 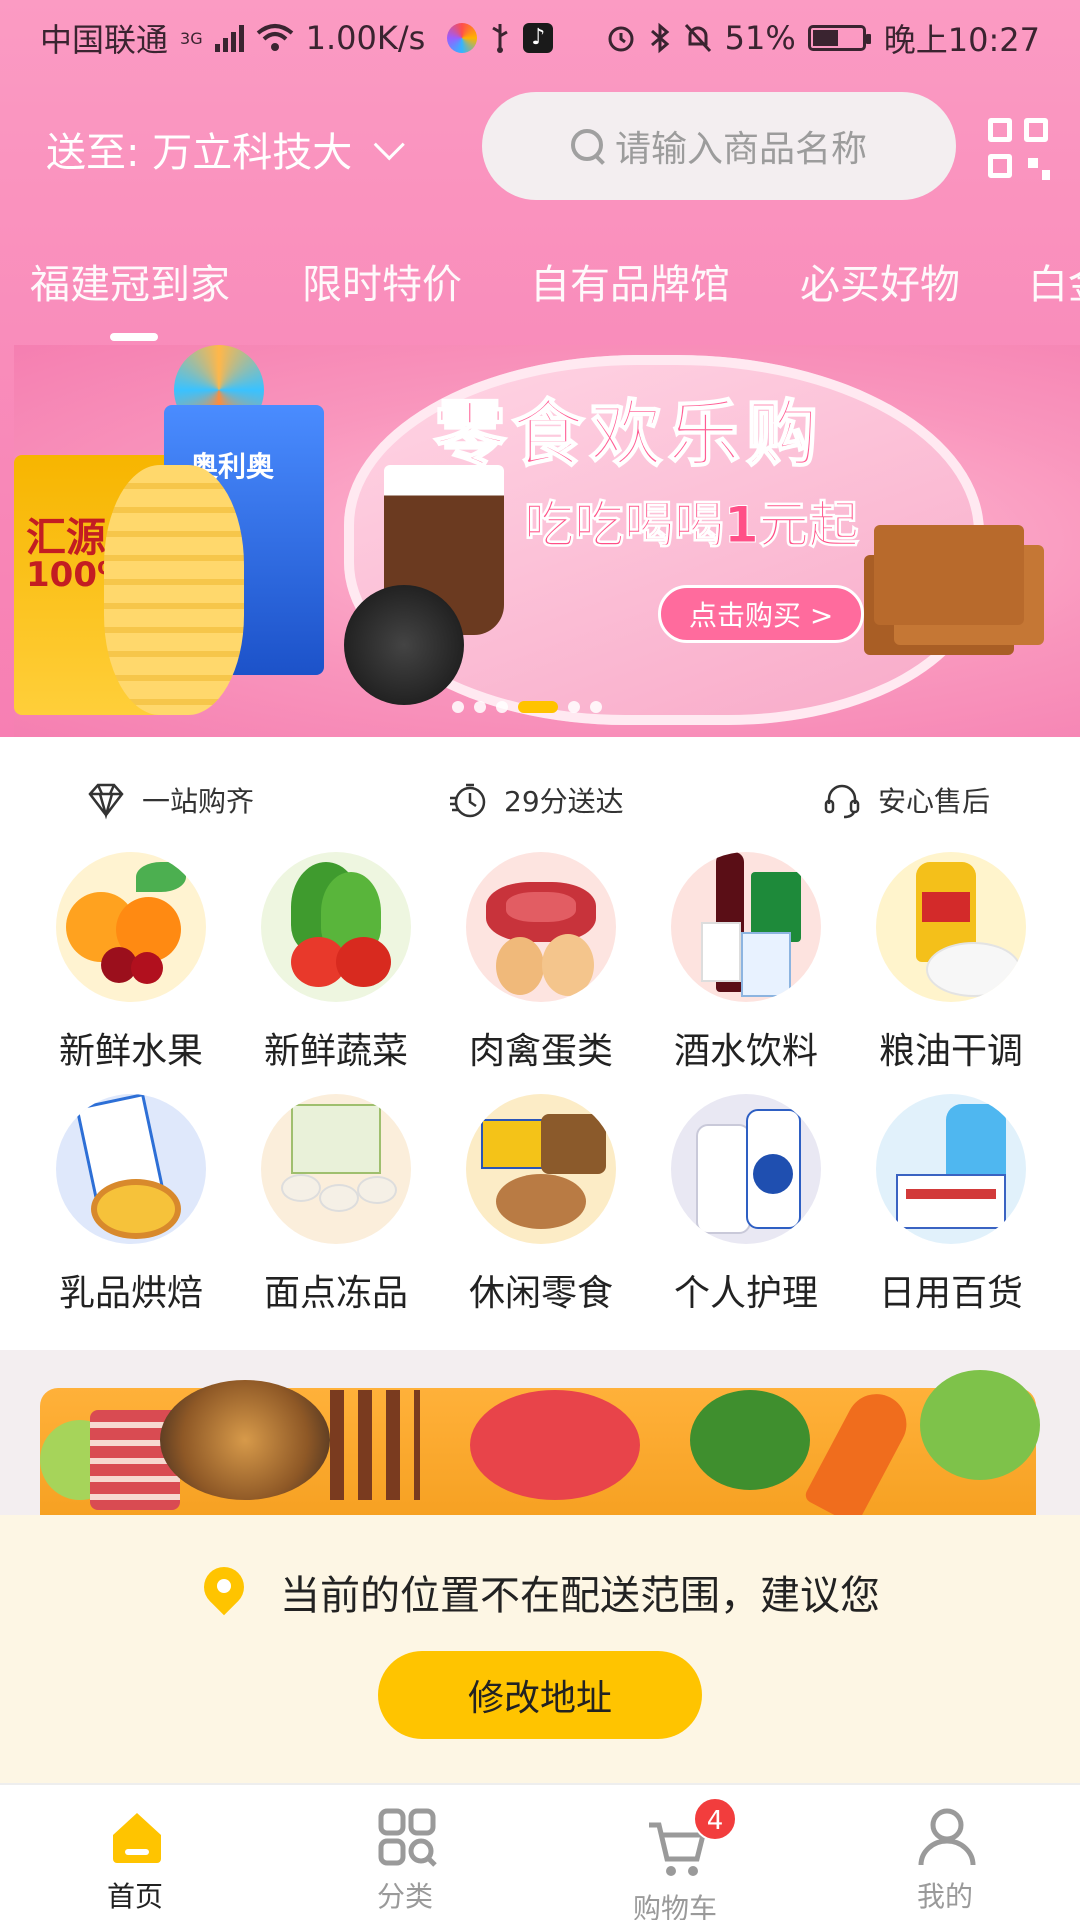 I want to click on dairy-bakery-image, so click(x=131, y=1169).